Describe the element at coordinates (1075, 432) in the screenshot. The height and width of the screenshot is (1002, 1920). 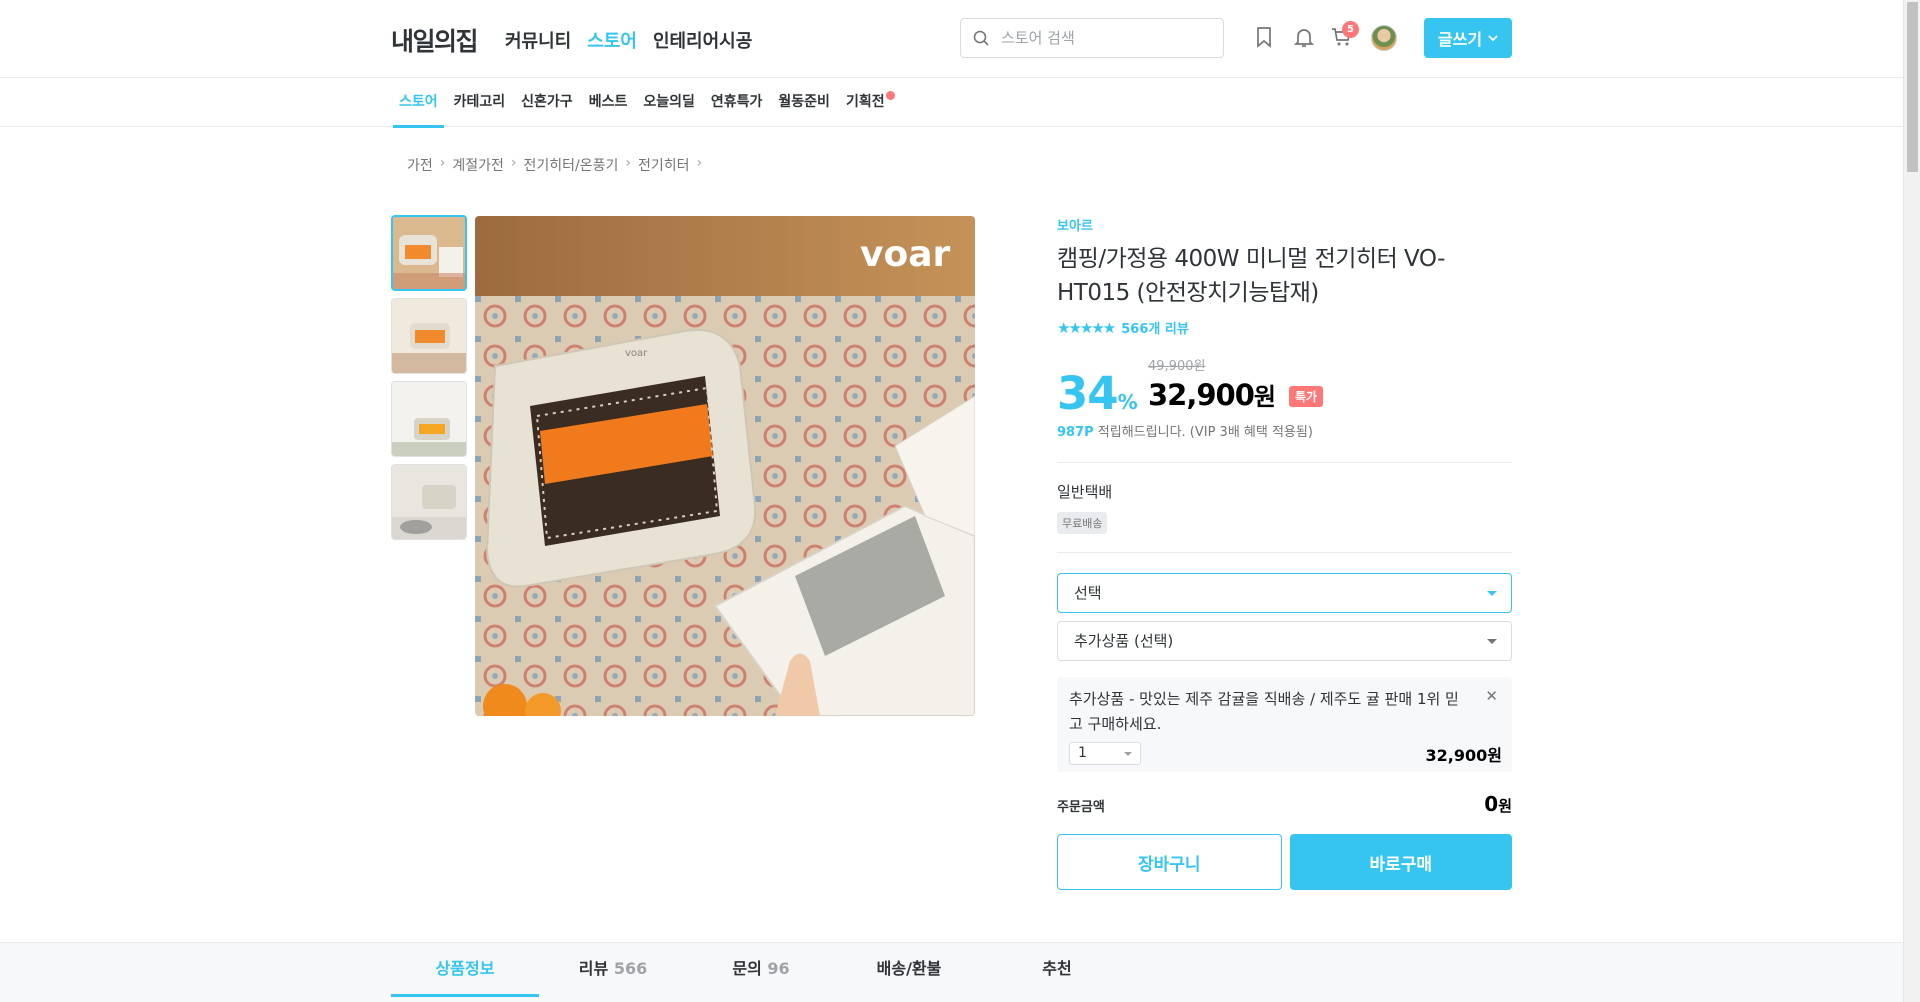
I see `points-value: 987P` at that location.